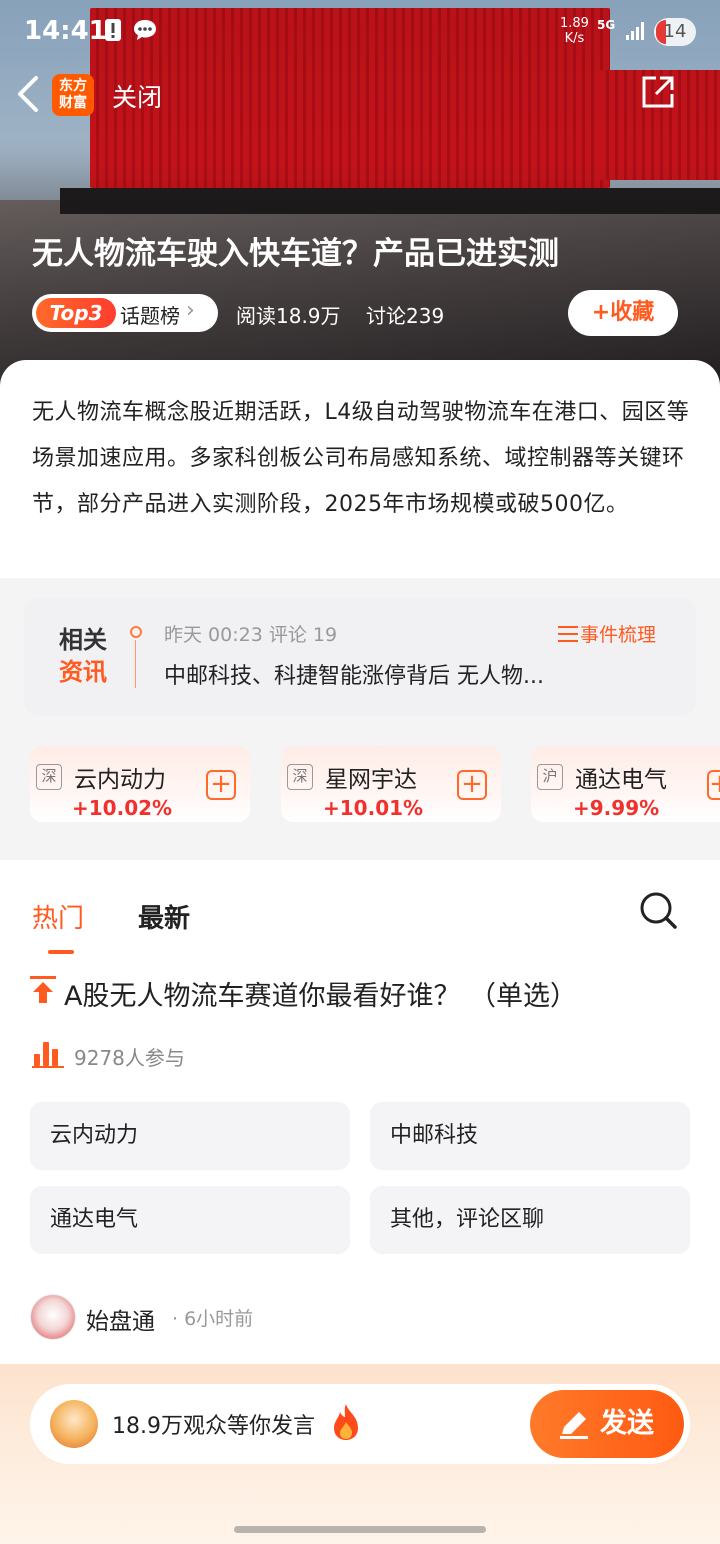 Image resolution: width=720 pixels, height=1544 pixels. I want to click on exchange-tag: 沪, so click(550, 777).